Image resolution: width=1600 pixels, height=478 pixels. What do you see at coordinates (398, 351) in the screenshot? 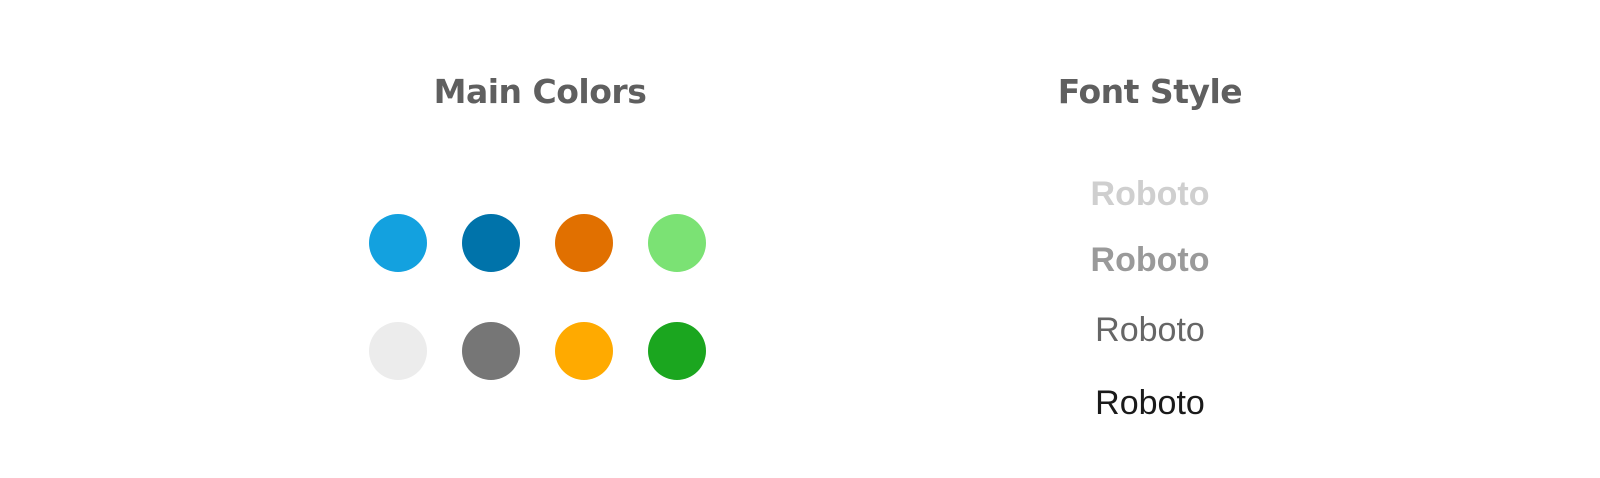
I see `color-swatch-light-gray` at bounding box center [398, 351].